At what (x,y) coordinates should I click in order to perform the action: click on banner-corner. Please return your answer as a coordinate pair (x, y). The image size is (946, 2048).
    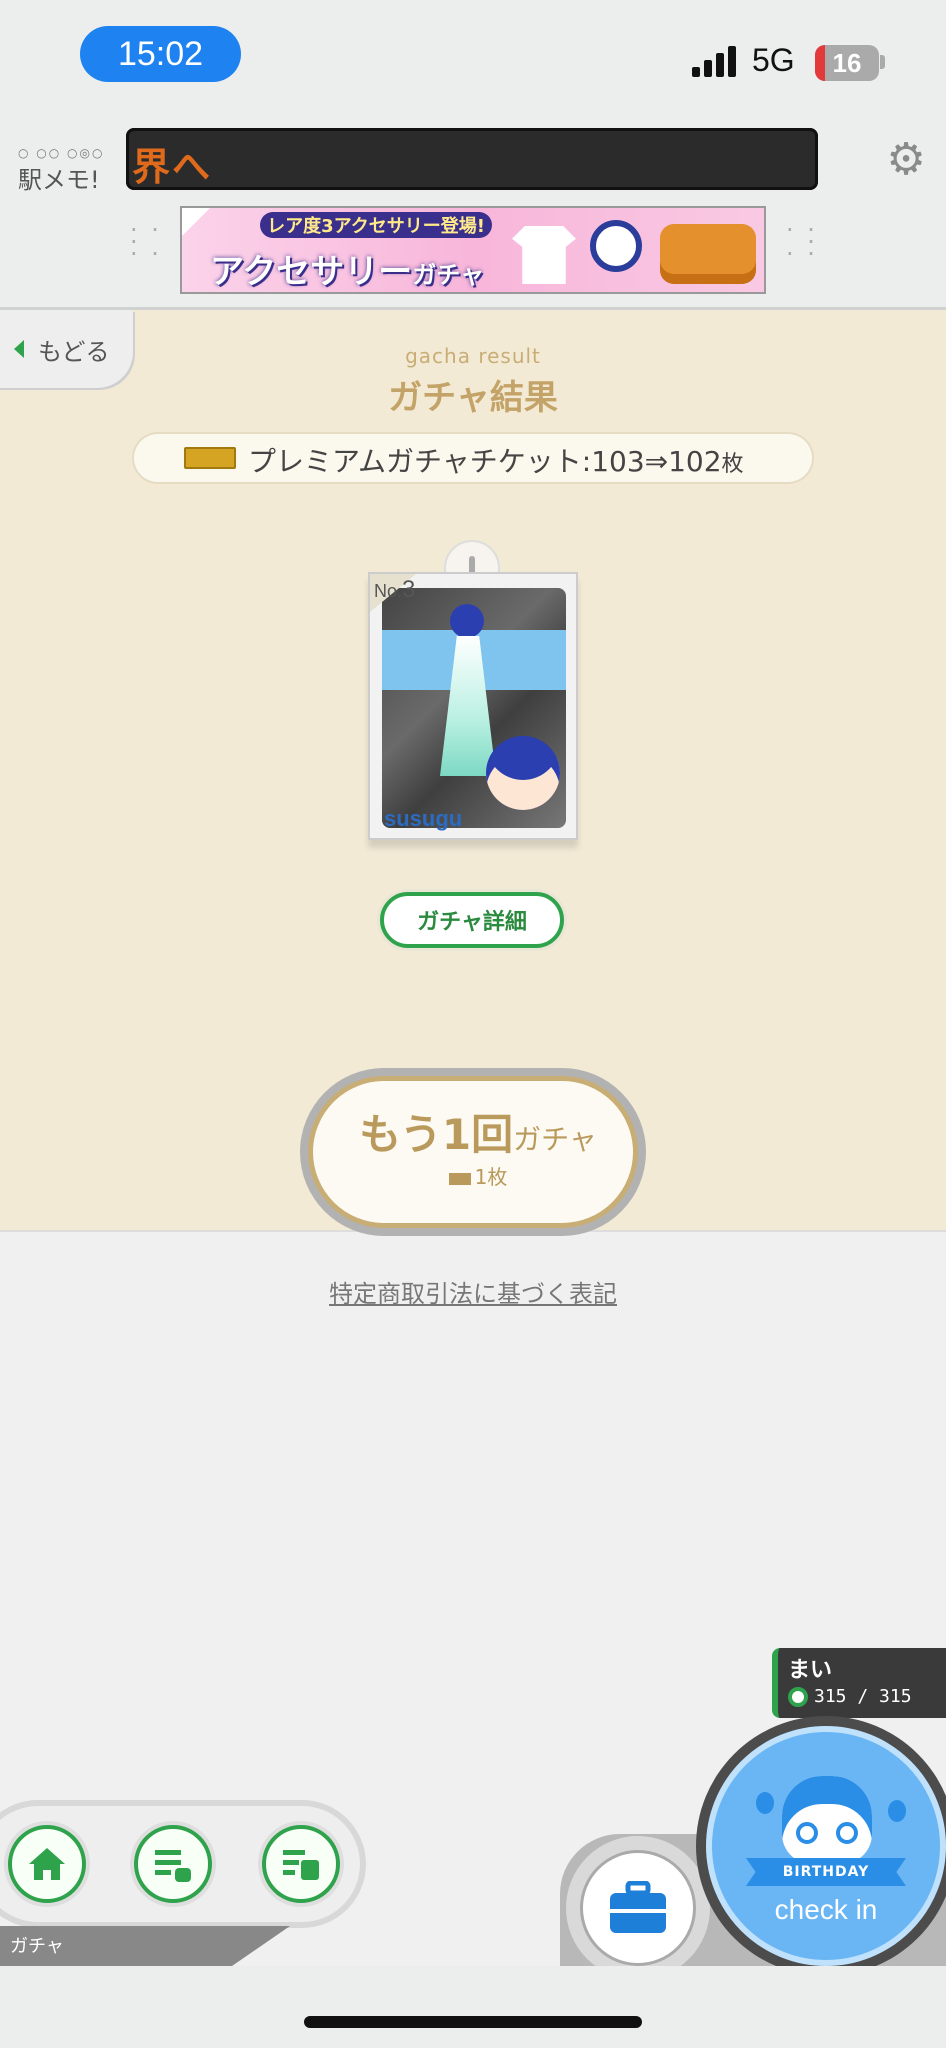
    Looking at the image, I should click on (196, 222).